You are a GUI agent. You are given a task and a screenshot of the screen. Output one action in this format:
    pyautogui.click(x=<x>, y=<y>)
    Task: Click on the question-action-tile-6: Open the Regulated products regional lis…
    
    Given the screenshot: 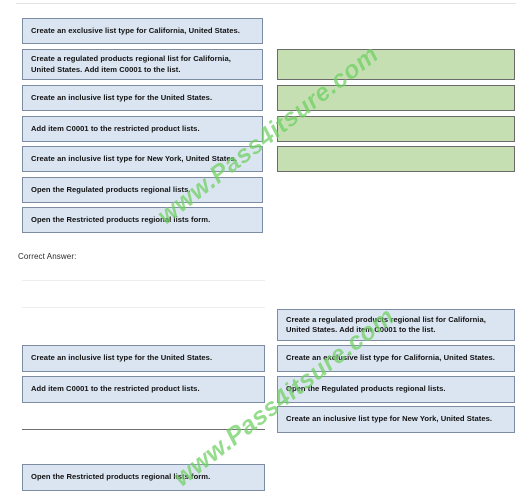 What is the action you would take?
    pyautogui.click(x=142, y=190)
    